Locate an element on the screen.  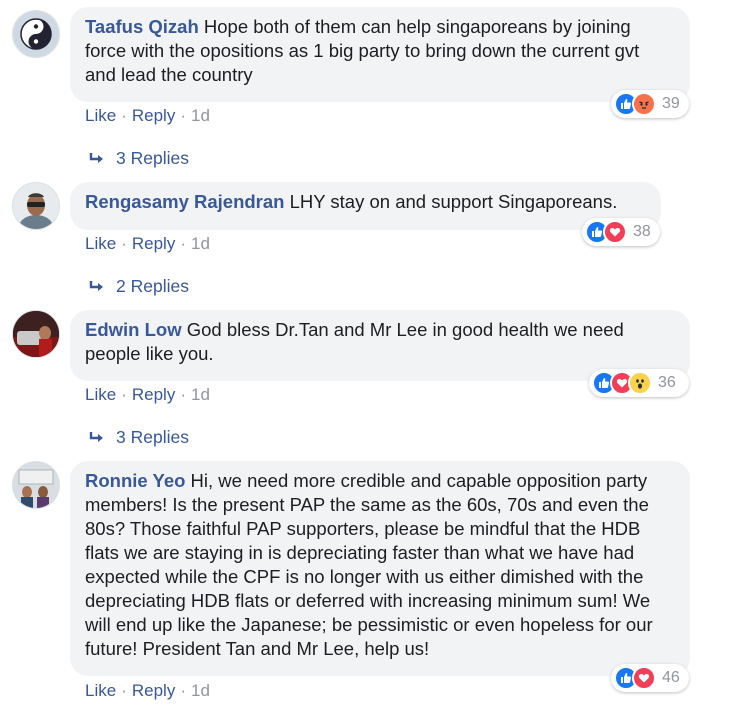
comment-author: Edwin Low is located at coordinates (133, 329).